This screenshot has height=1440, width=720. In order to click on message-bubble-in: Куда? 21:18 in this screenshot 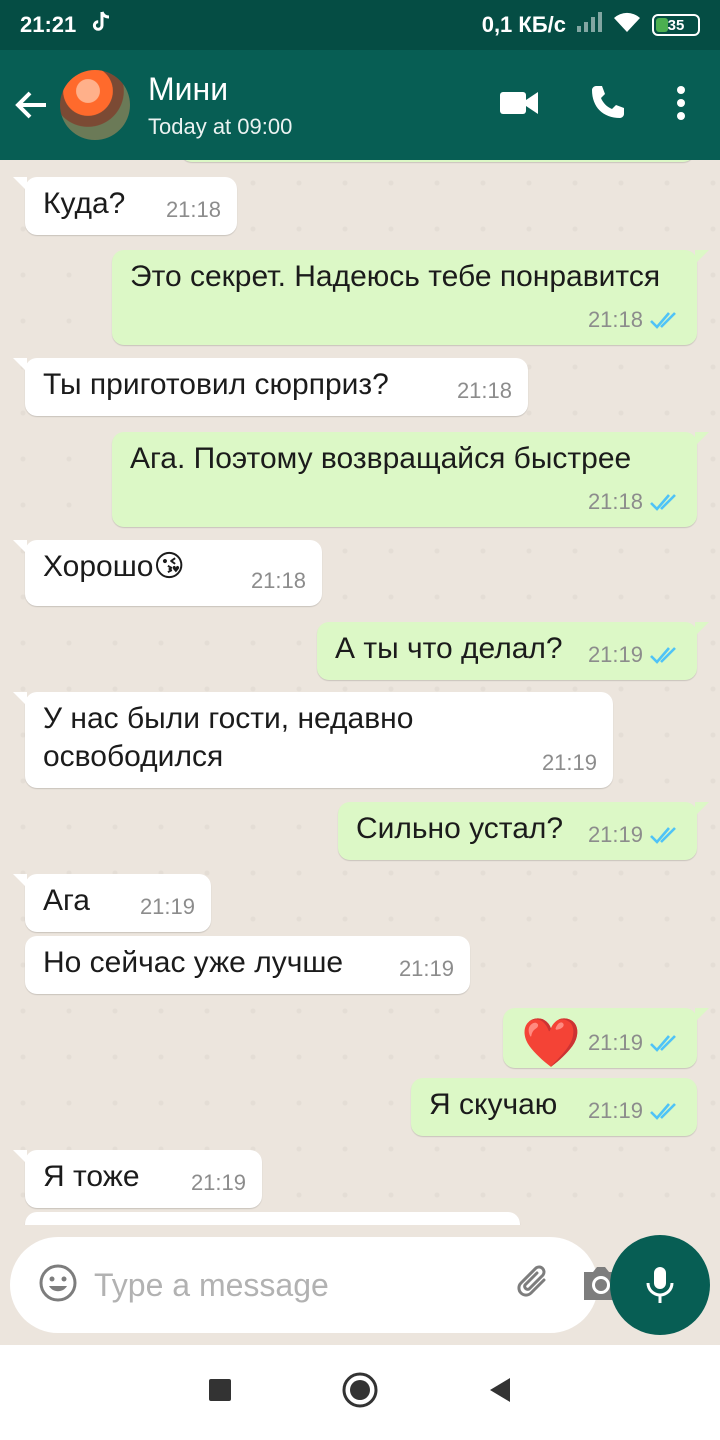, I will do `click(125, 206)`.